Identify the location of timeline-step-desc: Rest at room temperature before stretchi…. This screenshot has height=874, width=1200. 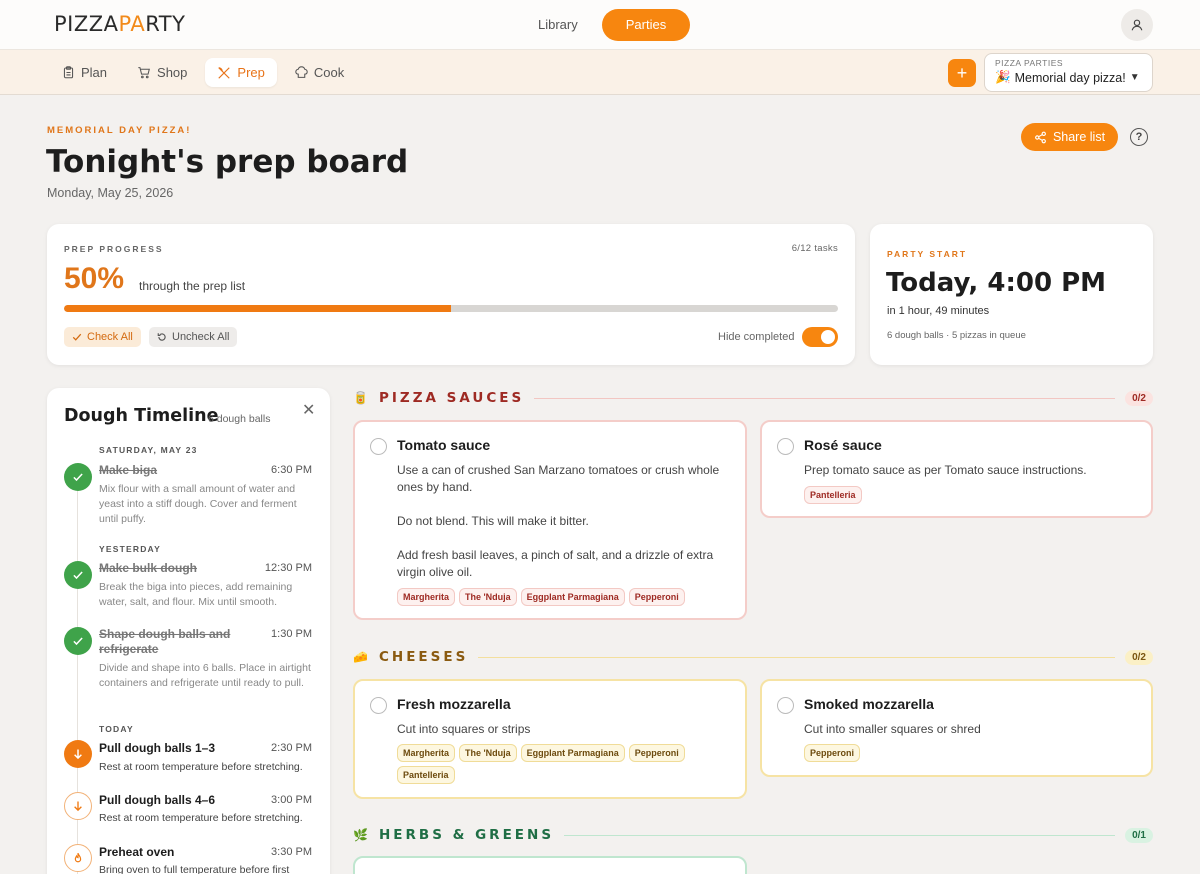
(201, 818).